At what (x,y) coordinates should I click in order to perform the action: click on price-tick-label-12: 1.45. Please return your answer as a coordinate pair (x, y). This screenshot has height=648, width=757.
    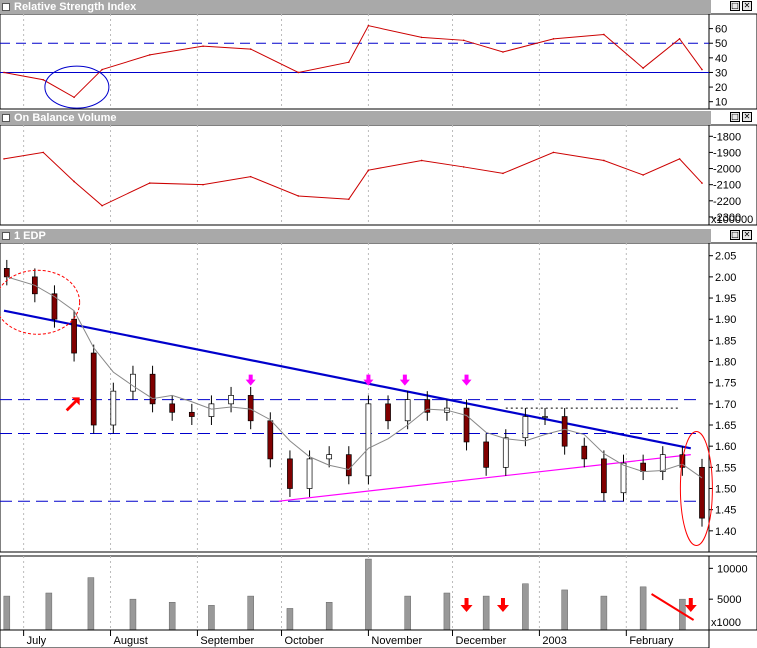
    Looking at the image, I should click on (725, 511).